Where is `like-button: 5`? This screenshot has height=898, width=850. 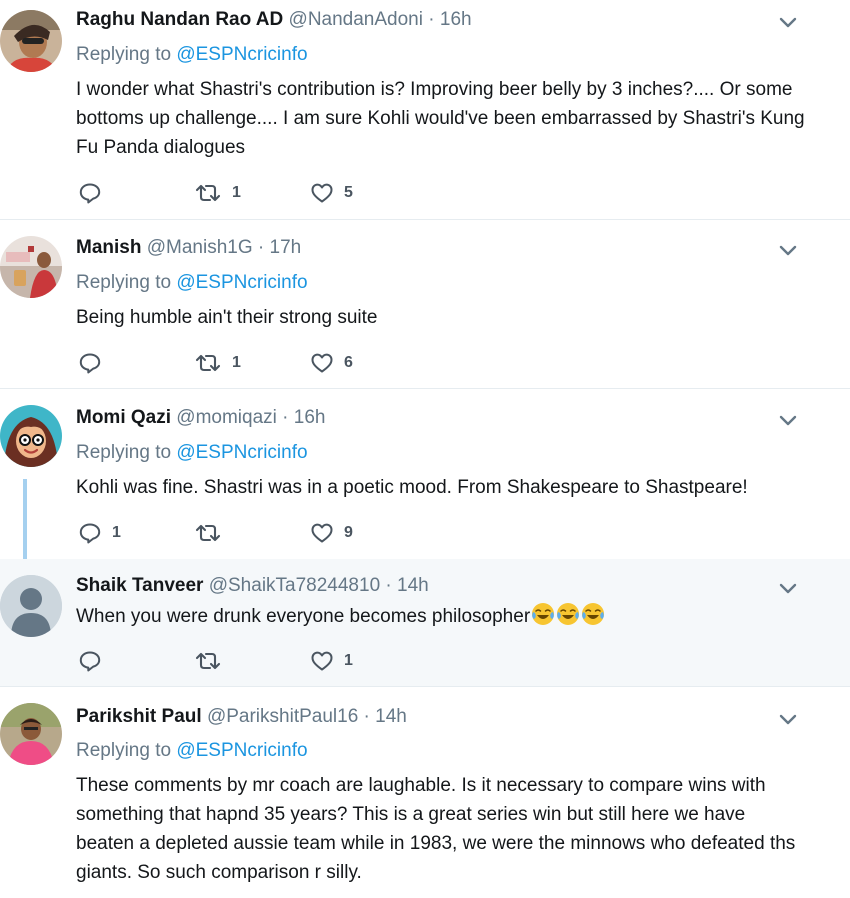 like-button: 5 is located at coordinates (331, 193).